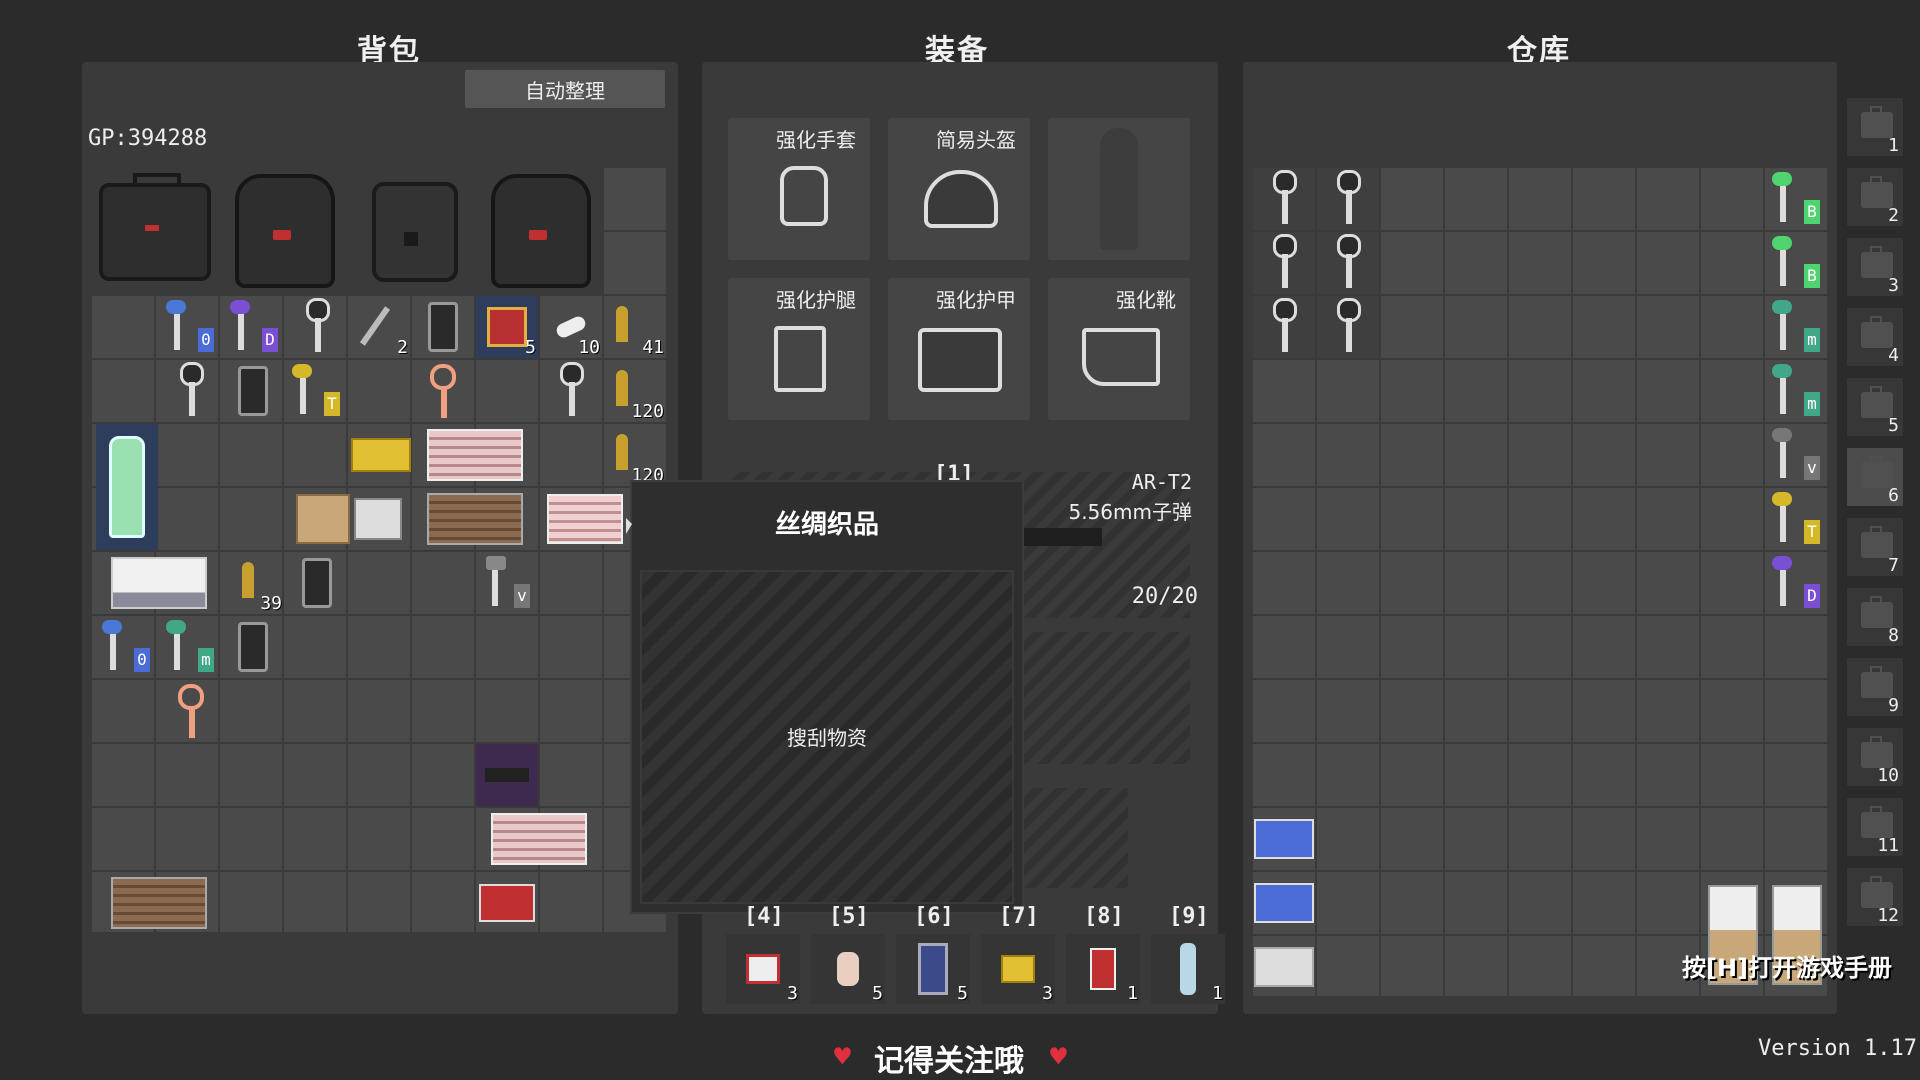  I want to click on gold-card-icon, so click(381, 455).